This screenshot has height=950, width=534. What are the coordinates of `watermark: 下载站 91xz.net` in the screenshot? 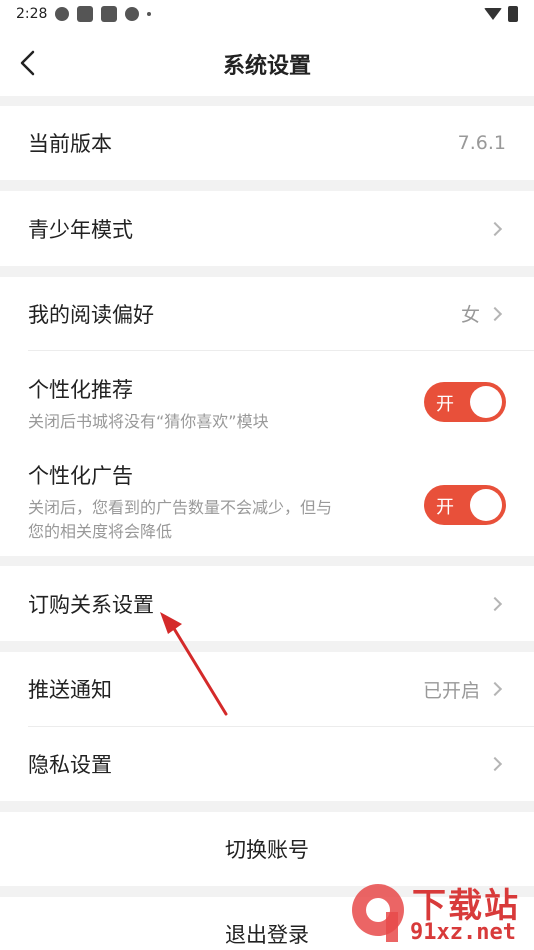 It's located at (438, 913).